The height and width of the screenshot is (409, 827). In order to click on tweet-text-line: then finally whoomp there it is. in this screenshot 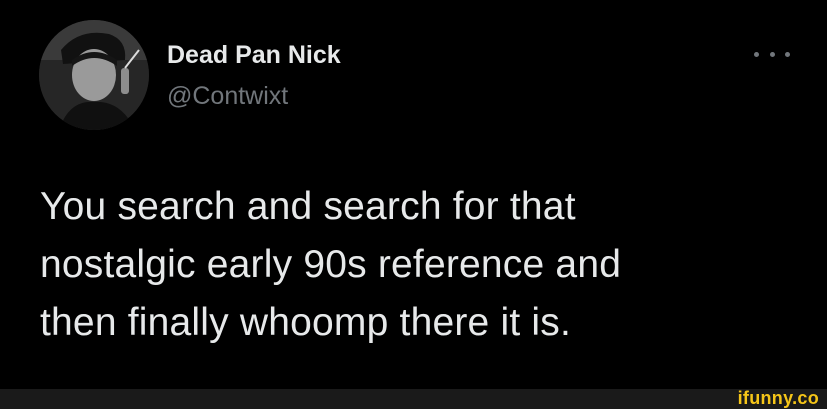, I will do `click(305, 322)`.